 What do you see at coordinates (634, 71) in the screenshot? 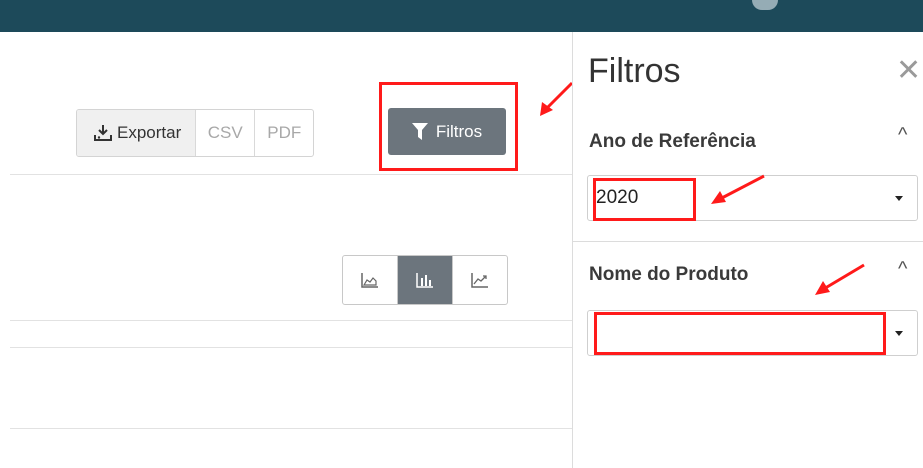
I see `panel-title: Filtros` at bounding box center [634, 71].